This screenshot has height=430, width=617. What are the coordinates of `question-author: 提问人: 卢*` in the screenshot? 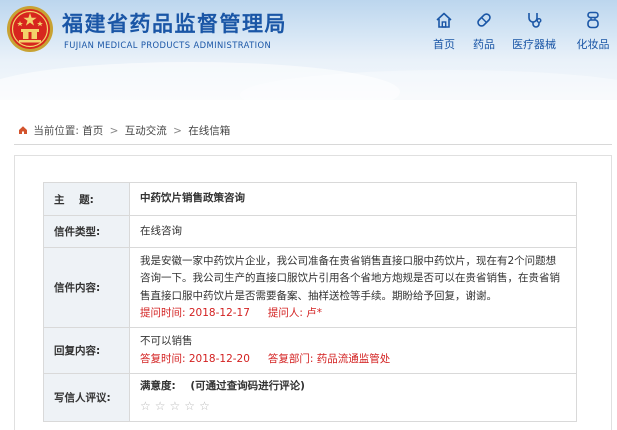 It's located at (295, 312).